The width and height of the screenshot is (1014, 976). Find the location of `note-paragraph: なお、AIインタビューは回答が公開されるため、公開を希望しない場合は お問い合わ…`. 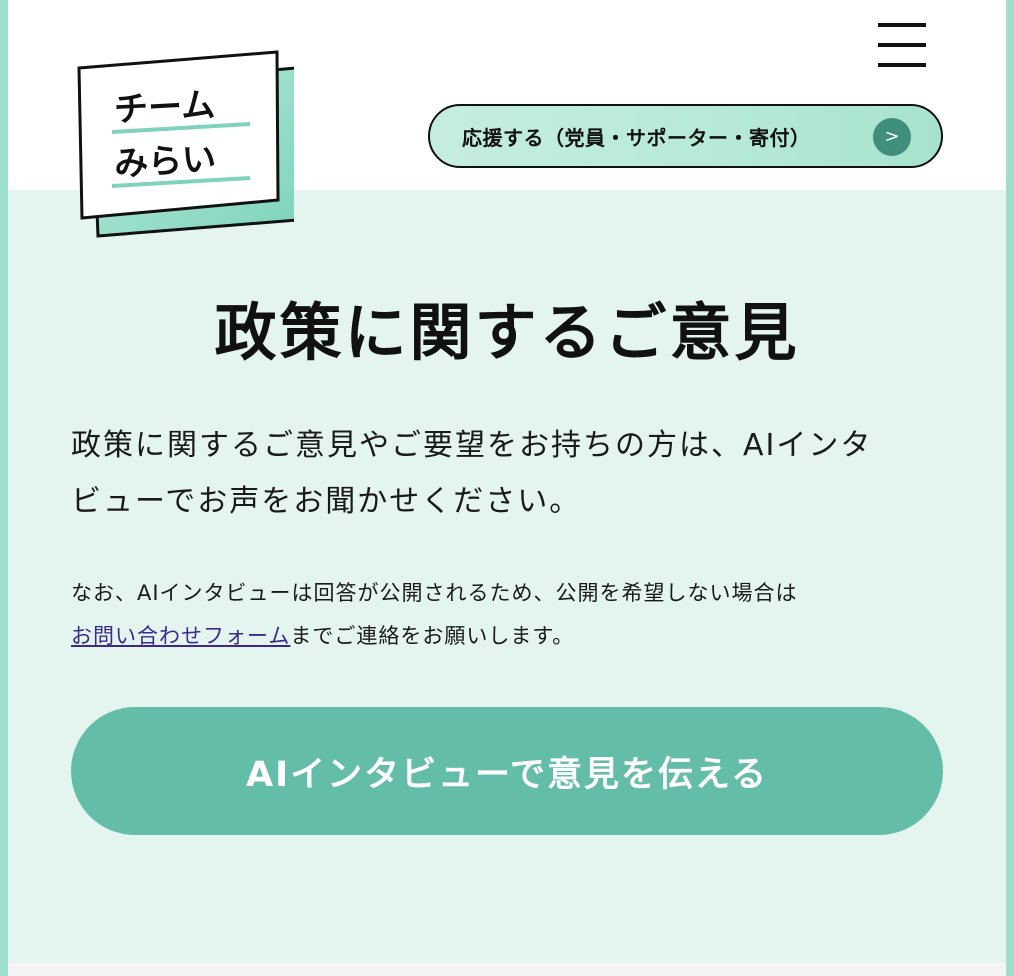

note-paragraph: なお、AIインタビューは回答が公開されるため、公開を希望しない場合は お問い合わ… is located at coordinates (516, 615).